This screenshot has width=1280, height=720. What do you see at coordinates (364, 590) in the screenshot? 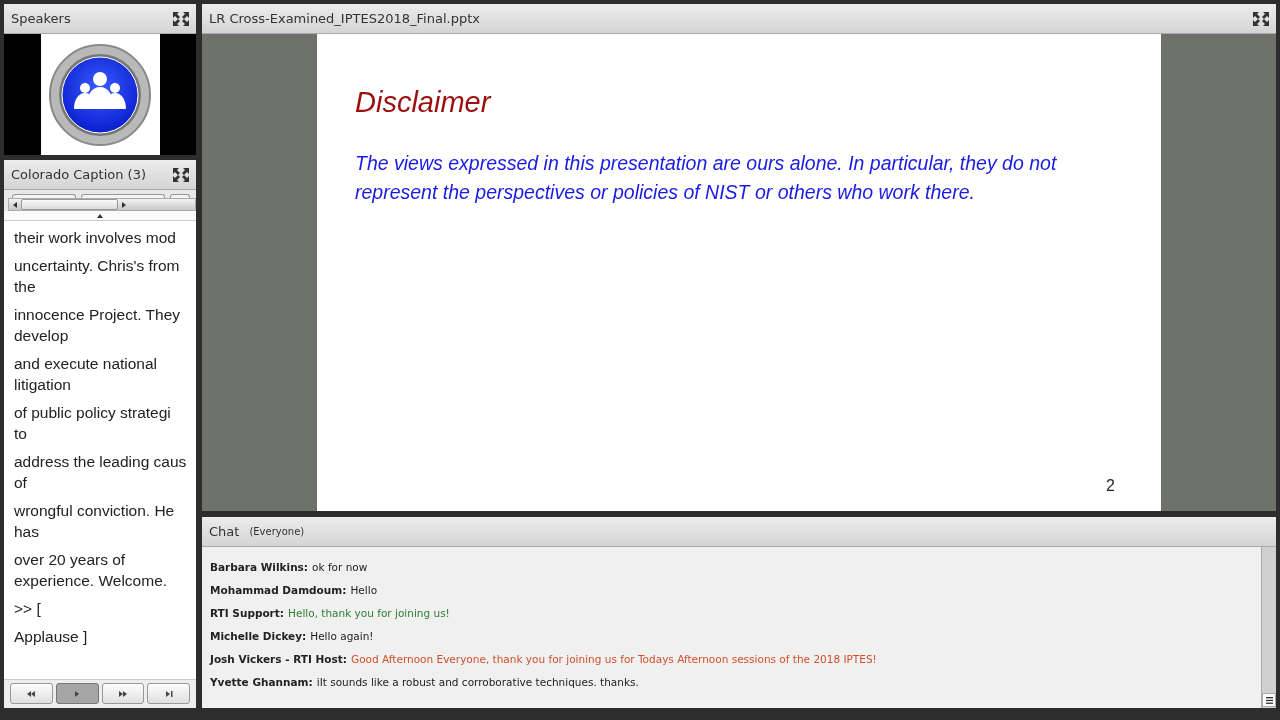
I see `message-text: Hello` at bounding box center [364, 590].